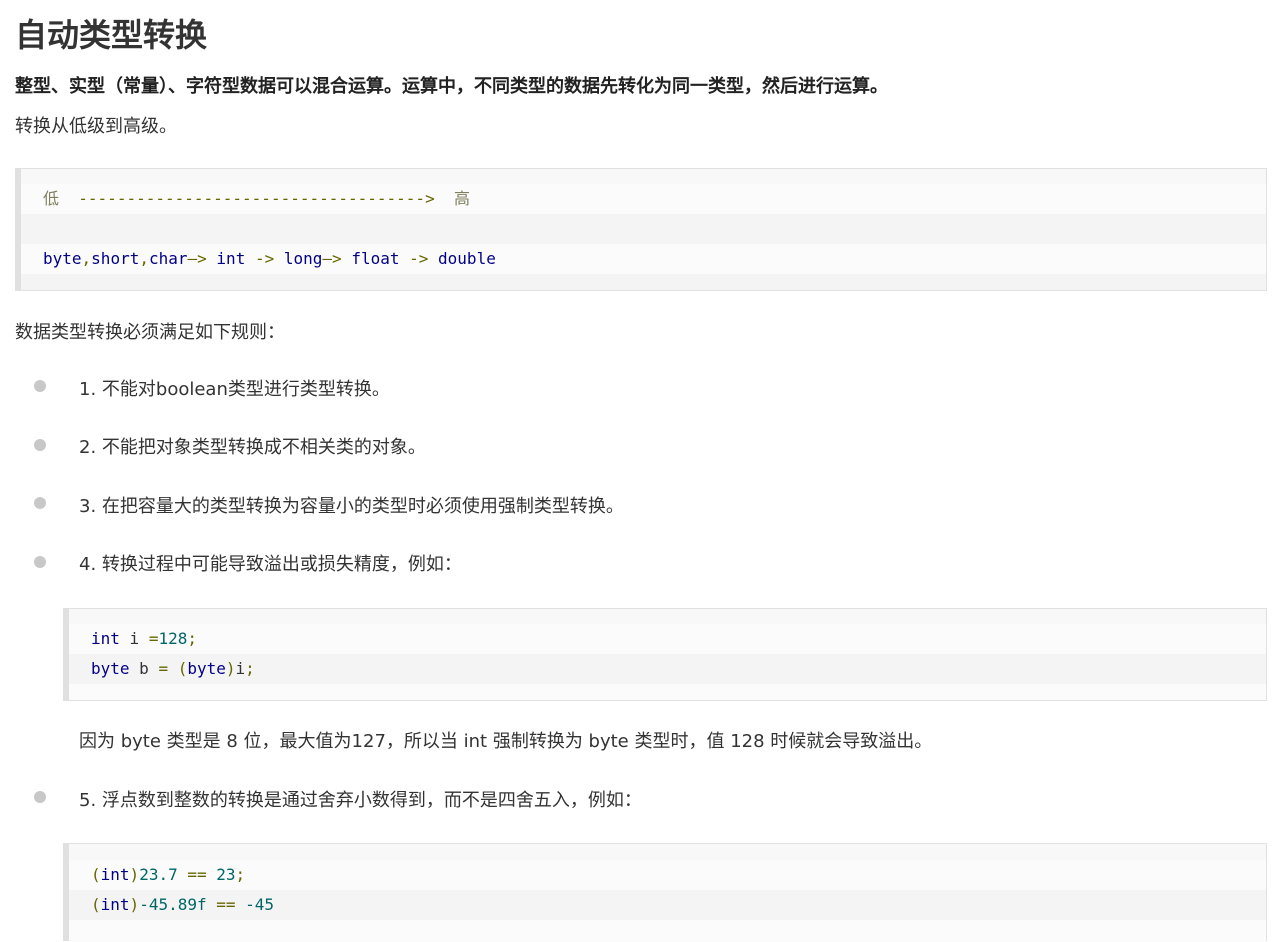 Image resolution: width=1278 pixels, height=942 pixels. Describe the element at coordinates (62, 258) in the screenshot. I see `type-byte: byte` at that location.